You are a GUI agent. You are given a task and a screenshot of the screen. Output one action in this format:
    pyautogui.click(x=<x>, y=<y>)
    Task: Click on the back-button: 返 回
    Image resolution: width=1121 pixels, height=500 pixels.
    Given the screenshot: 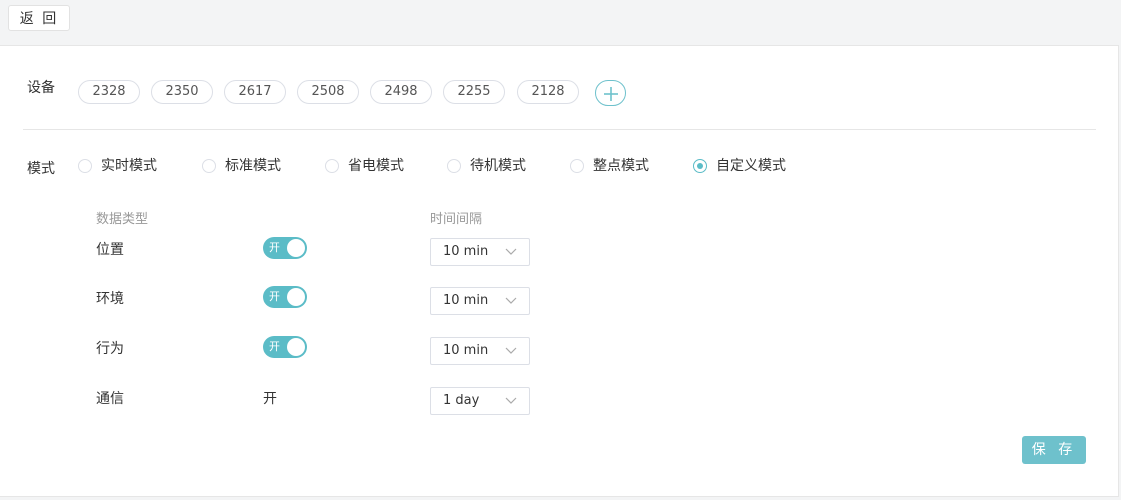 What is the action you would take?
    pyautogui.click(x=39, y=18)
    